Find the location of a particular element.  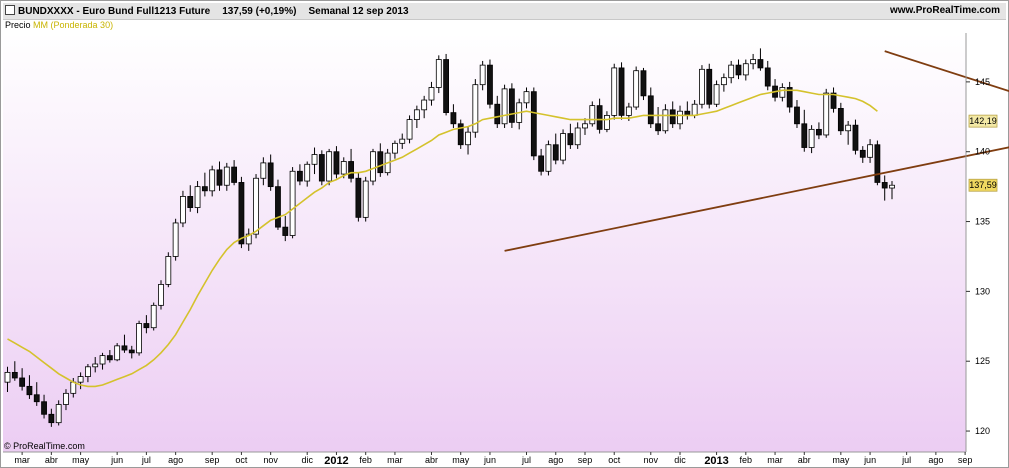

x-tick-label: abr is located at coordinates (804, 460).